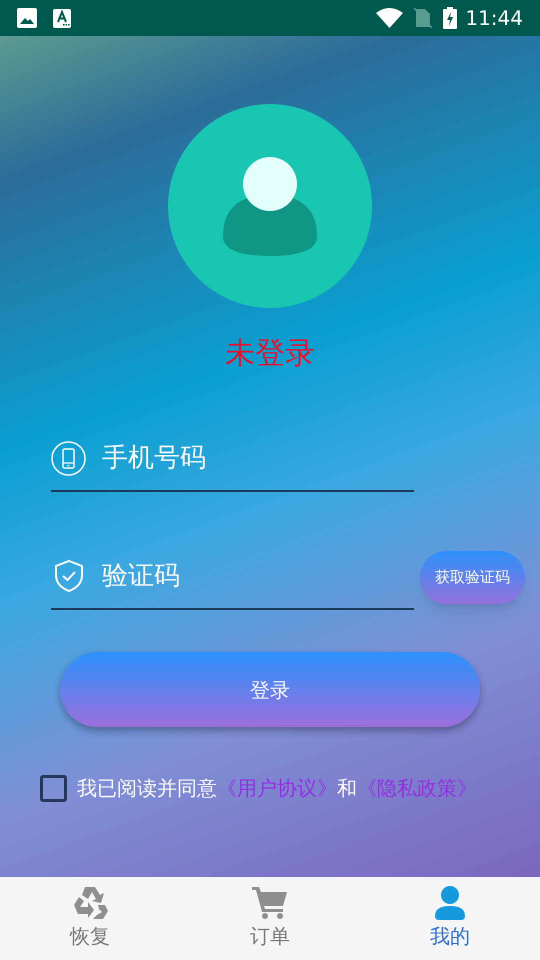 The width and height of the screenshot is (540, 960). I want to click on login-status: 未登录, so click(270, 354).